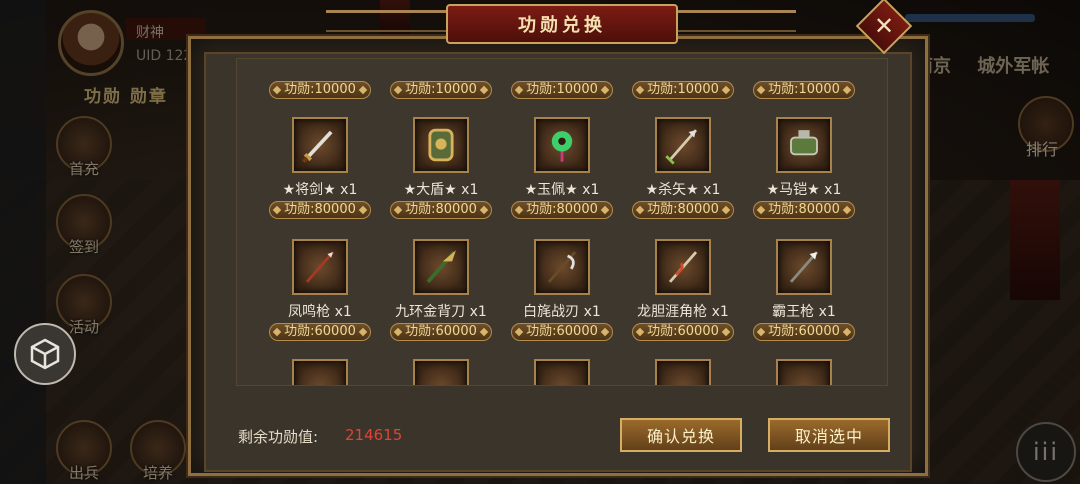 The image size is (1080, 484). What do you see at coordinates (804, 267) in the screenshot?
I see `overlord-spear-icon` at bounding box center [804, 267].